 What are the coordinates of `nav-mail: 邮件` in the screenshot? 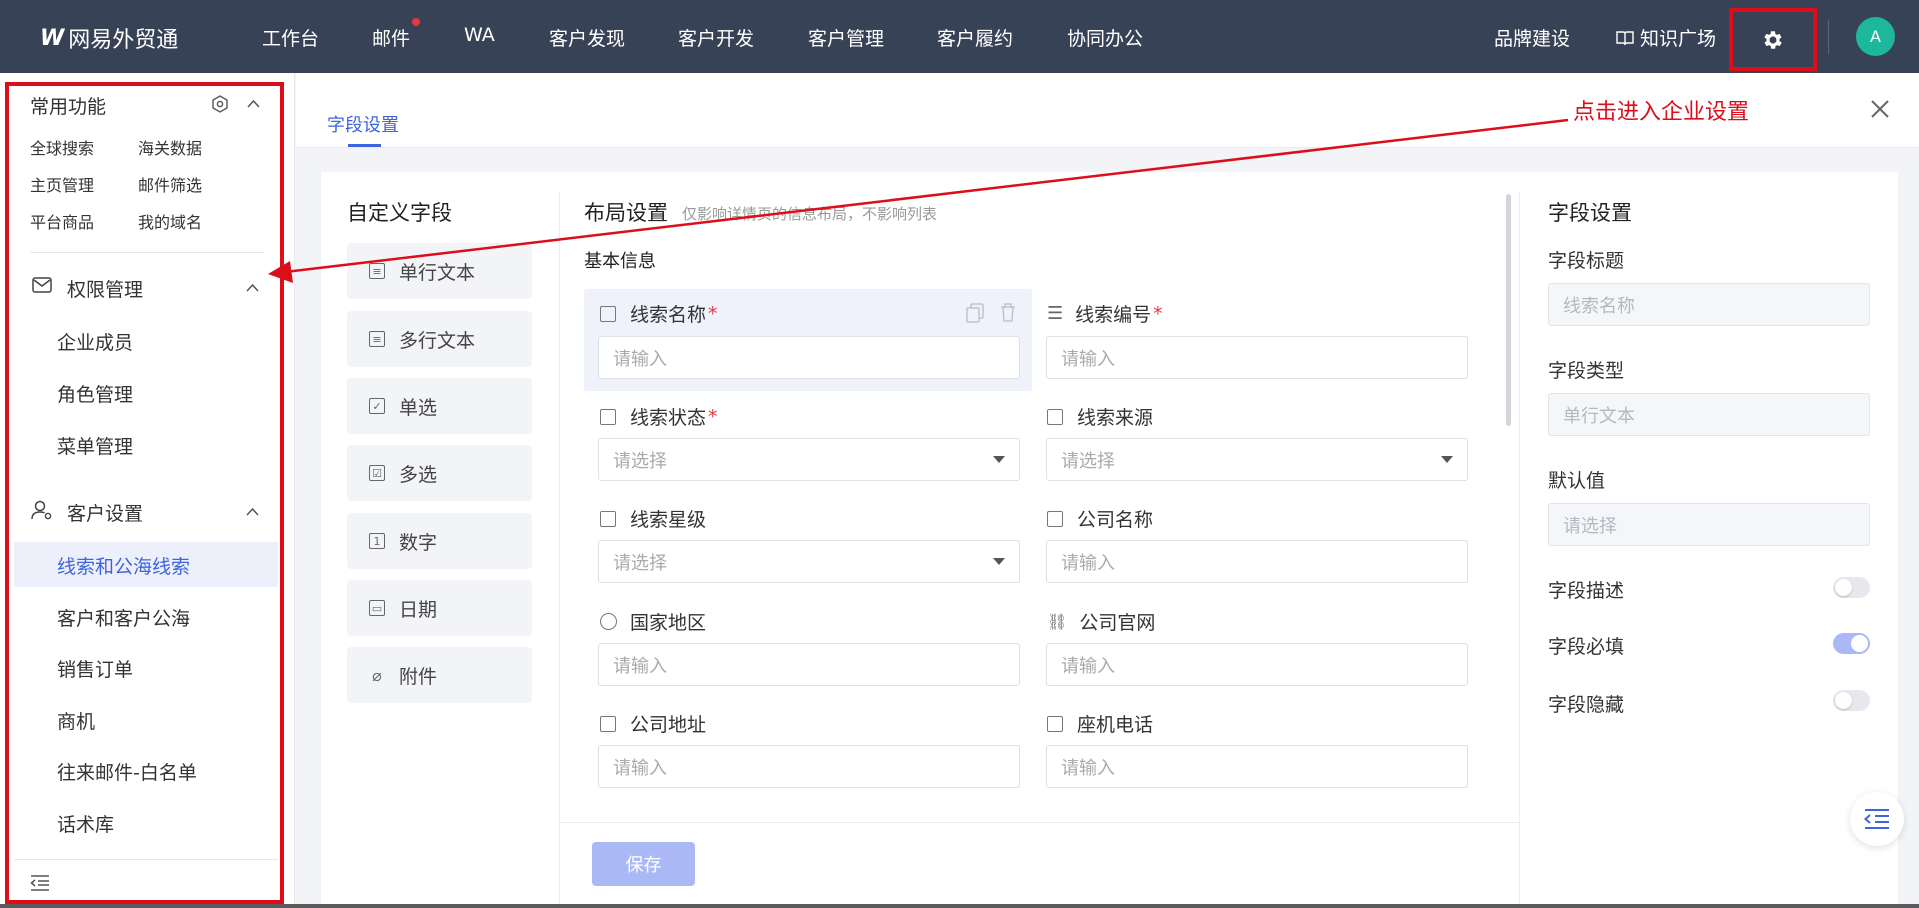 It's located at (396, 34).